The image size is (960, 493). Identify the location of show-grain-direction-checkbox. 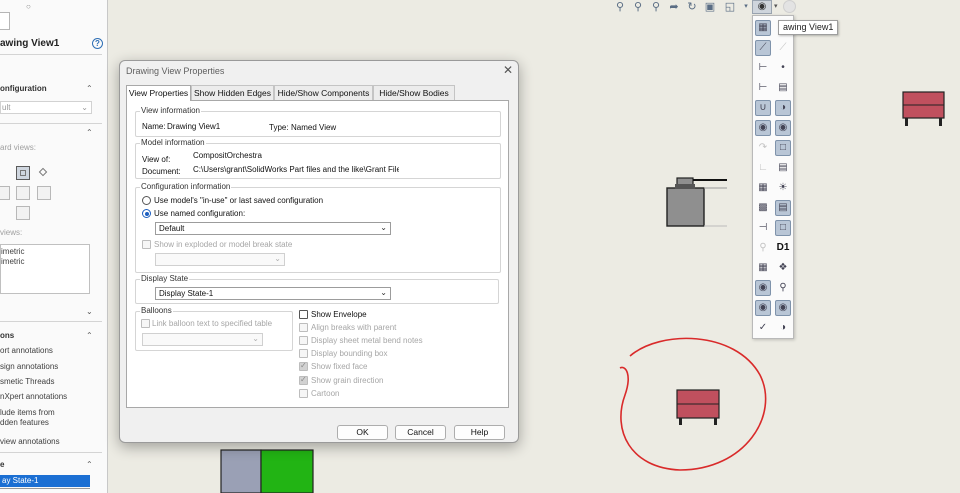
(303, 380).